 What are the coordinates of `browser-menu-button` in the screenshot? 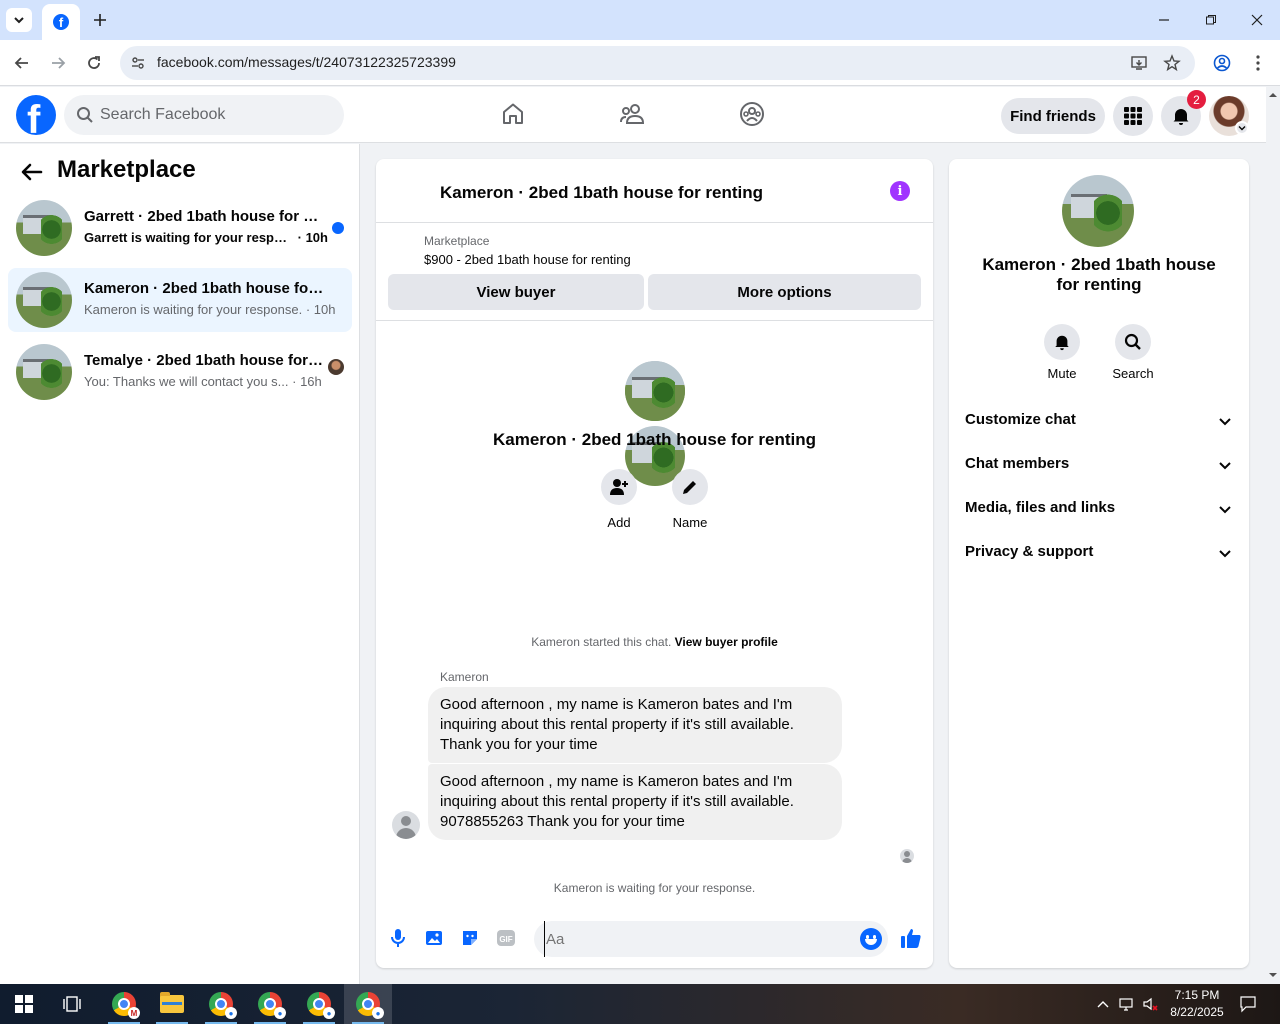 It's located at (1258, 63).